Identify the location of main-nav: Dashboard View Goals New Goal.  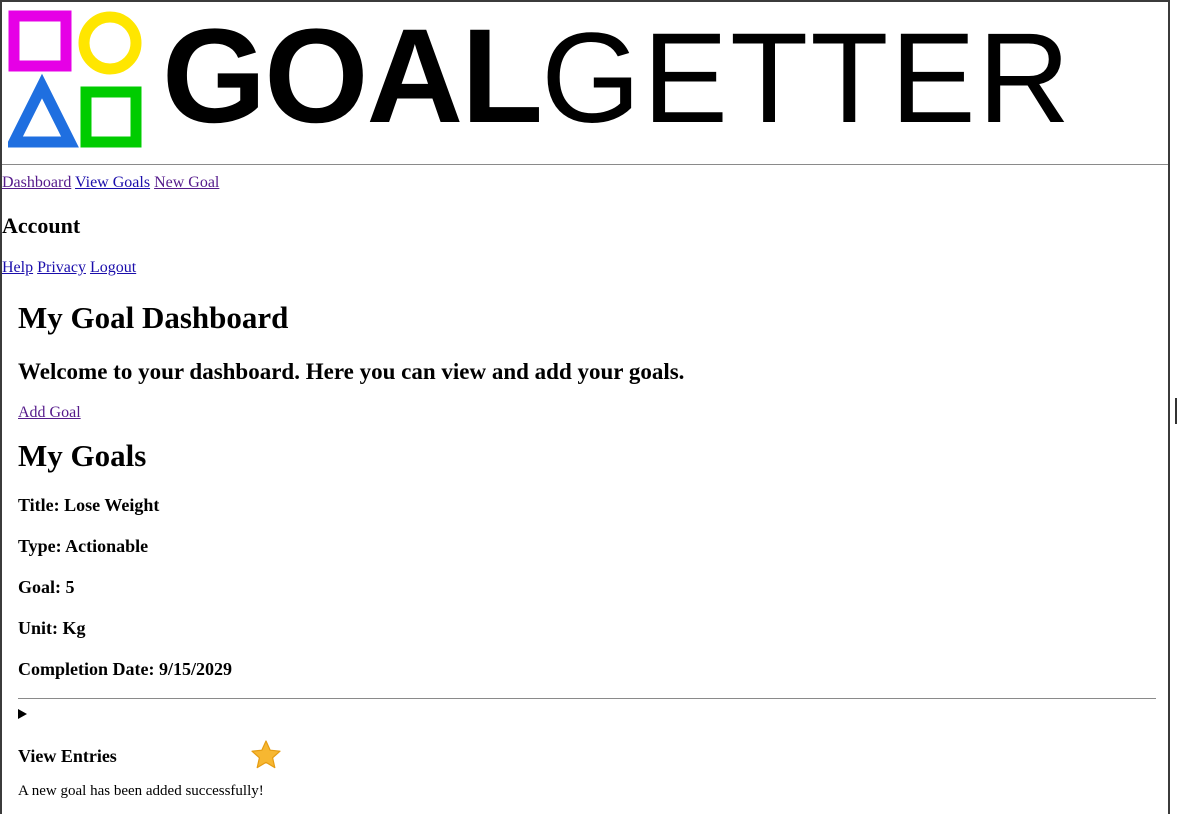
(110, 183).